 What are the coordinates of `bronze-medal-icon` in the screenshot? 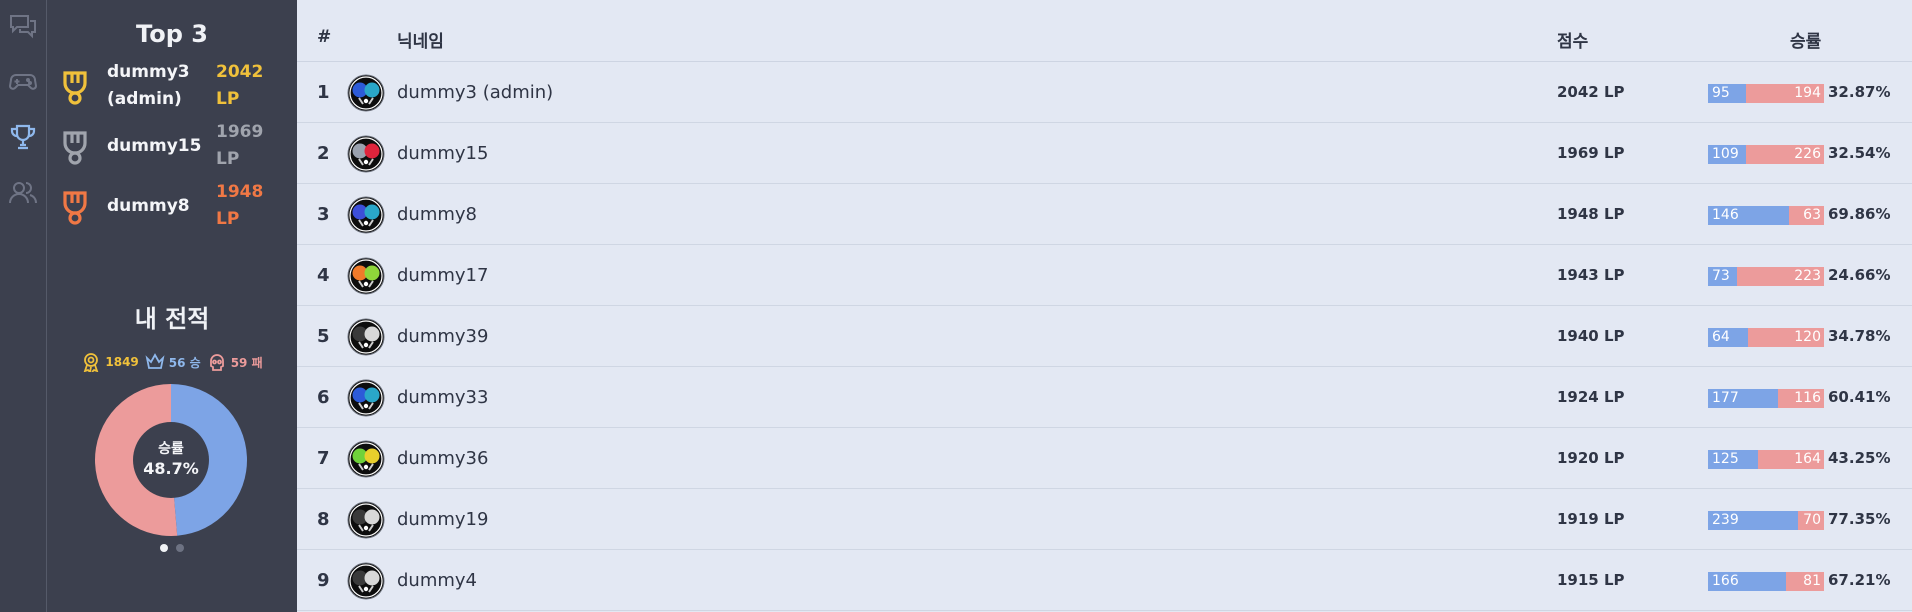 It's located at (75, 208).